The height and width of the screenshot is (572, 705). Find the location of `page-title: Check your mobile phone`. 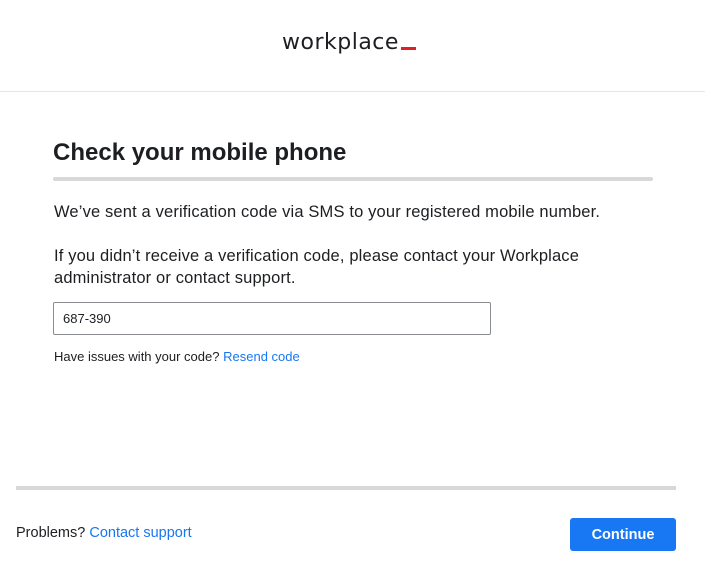

page-title: Check your mobile phone is located at coordinates (200, 152).